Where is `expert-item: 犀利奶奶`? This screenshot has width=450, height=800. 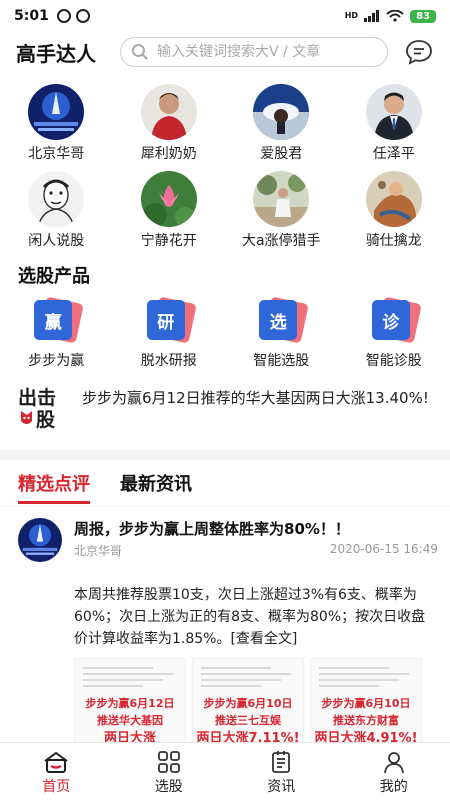
expert-item: 犀利奶奶 is located at coordinates (169, 123).